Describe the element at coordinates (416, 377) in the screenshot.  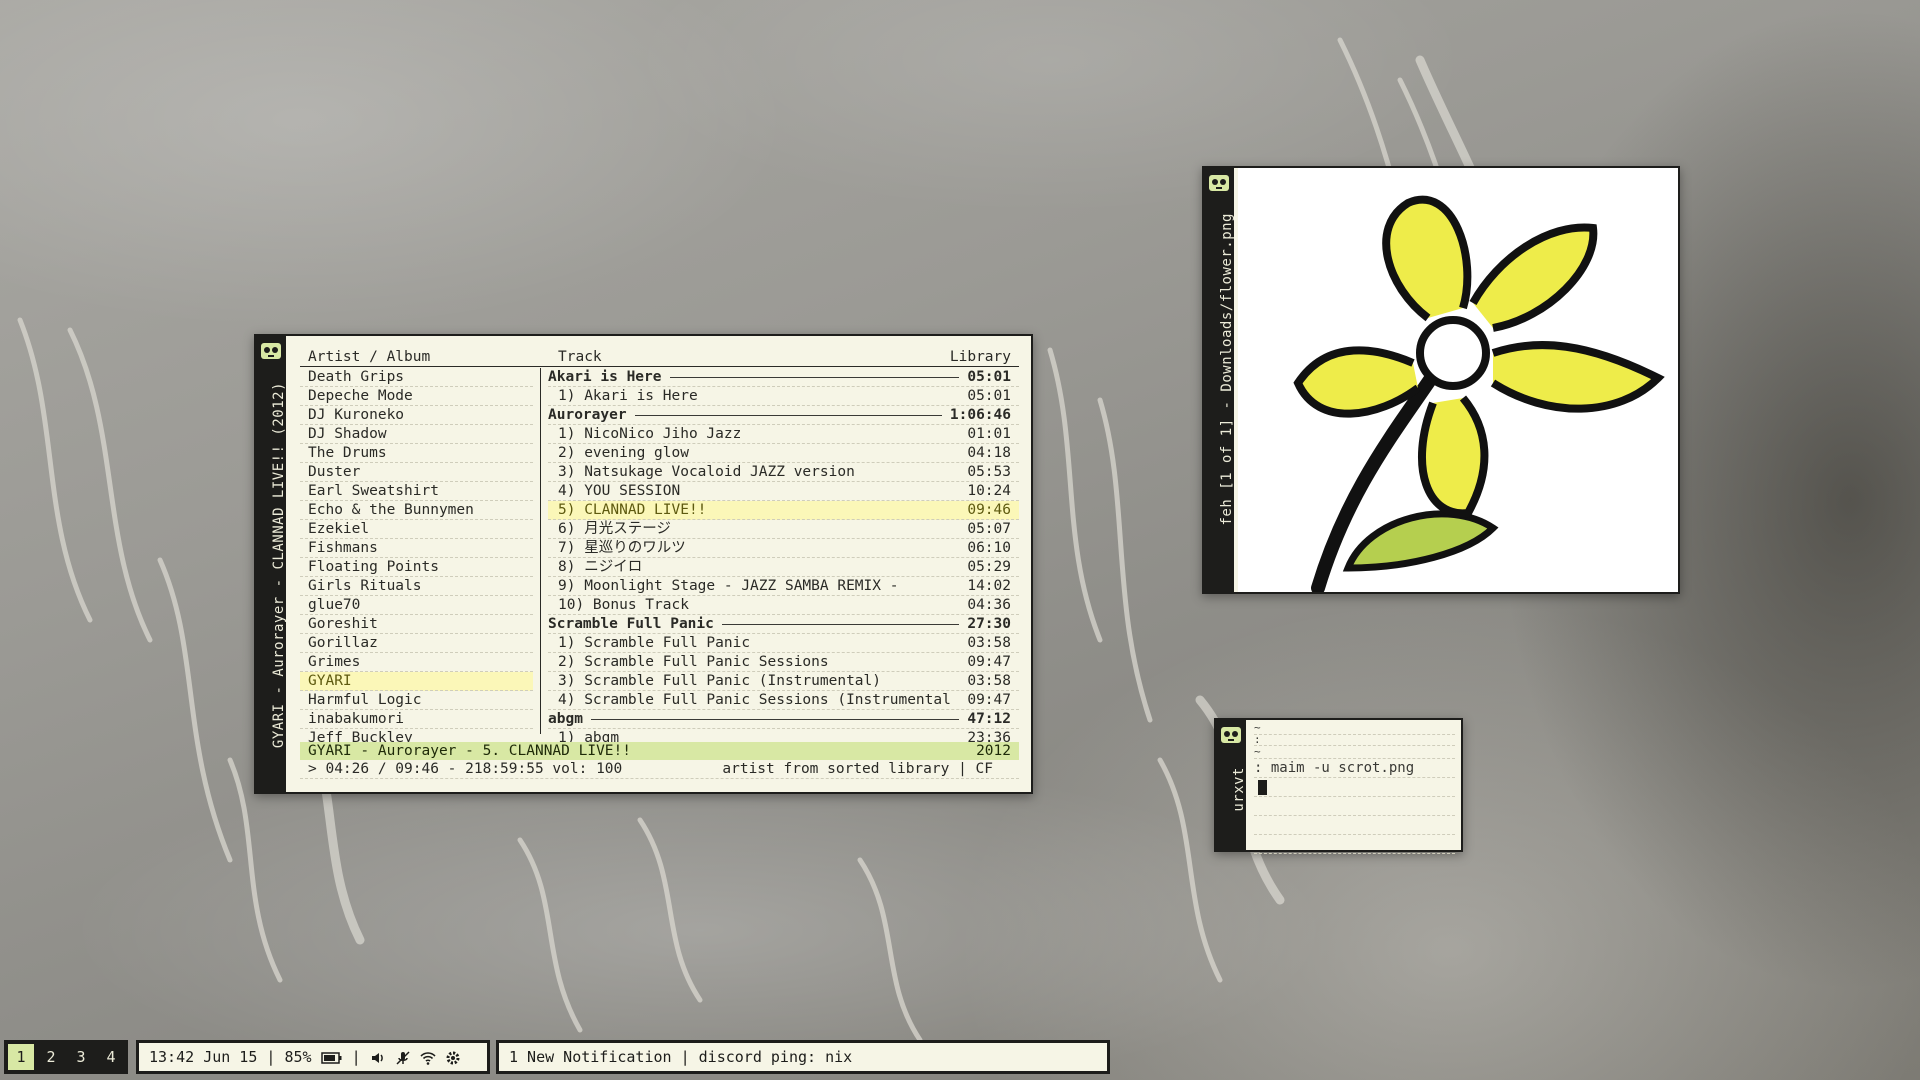
I see `artist-item: Death Grips` at that location.